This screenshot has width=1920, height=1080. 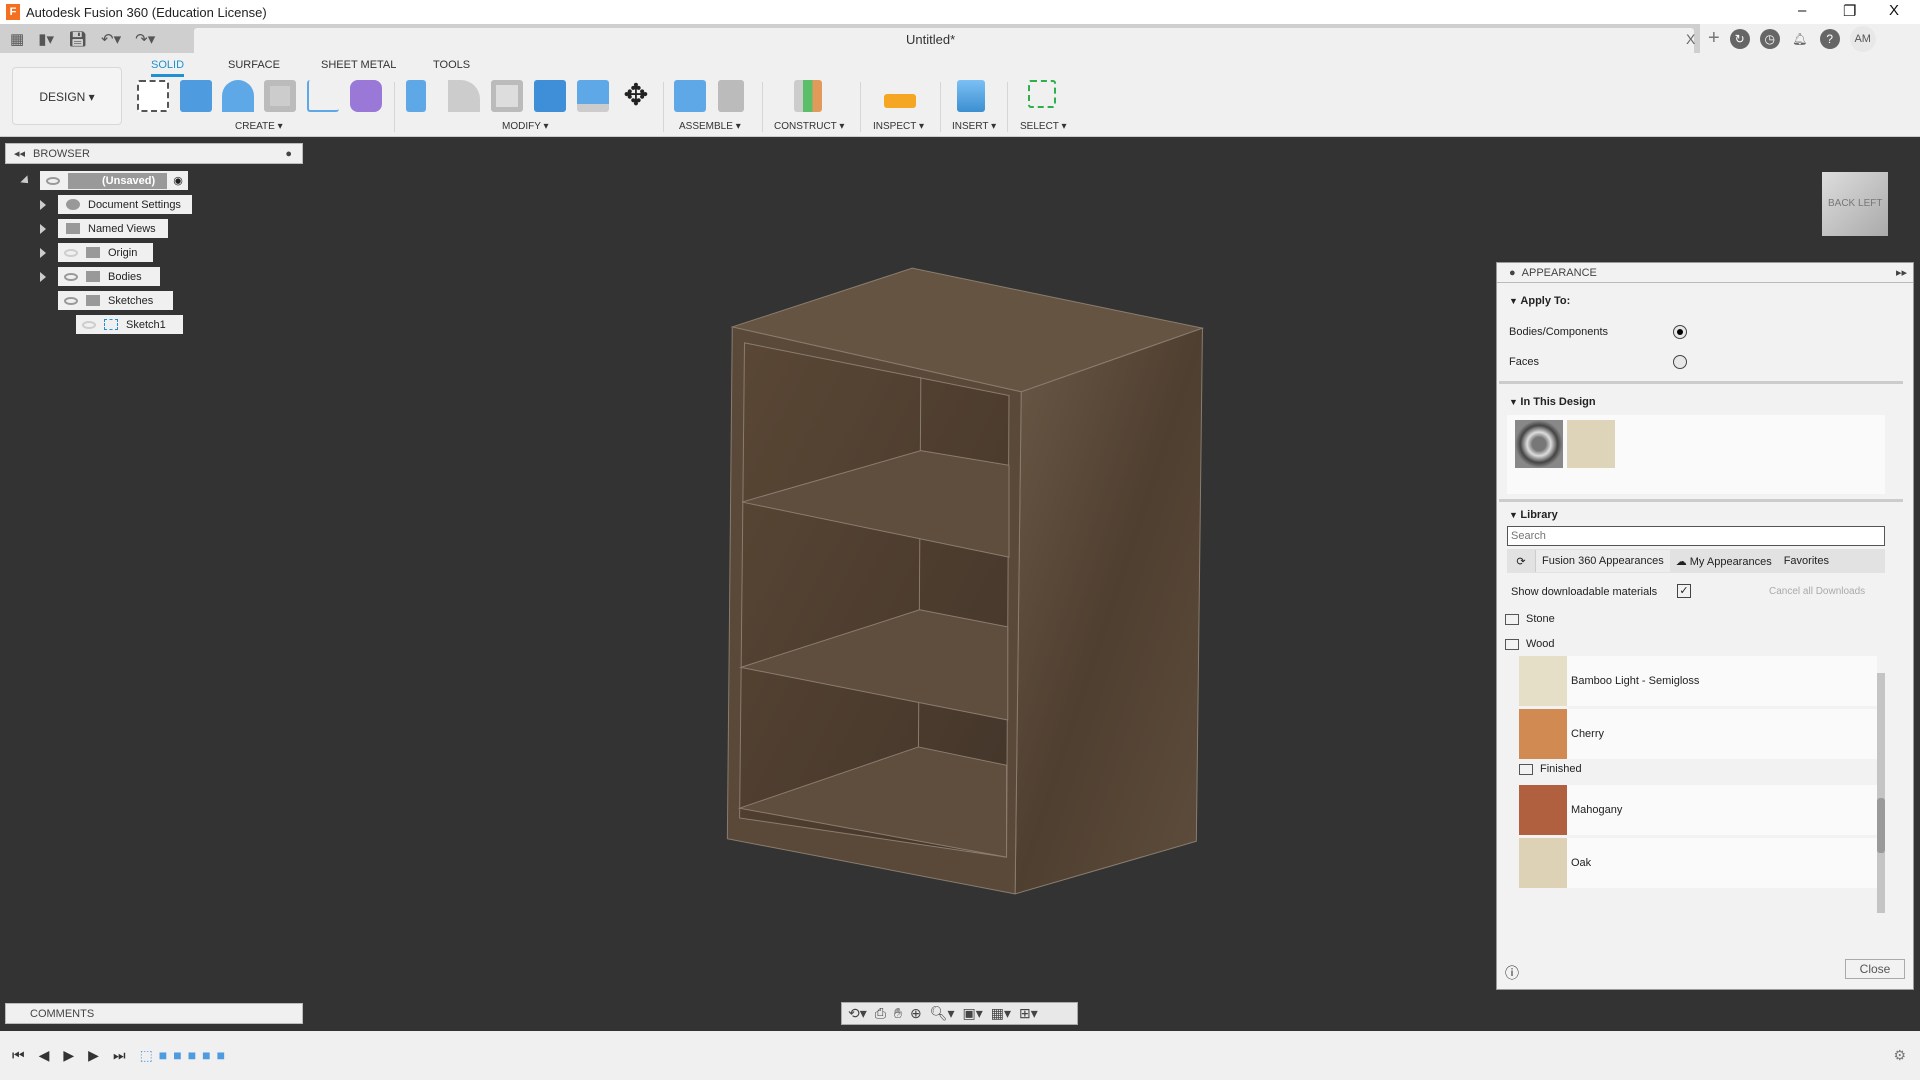 I want to click on activate-icon: ◉, so click(x=178, y=180).